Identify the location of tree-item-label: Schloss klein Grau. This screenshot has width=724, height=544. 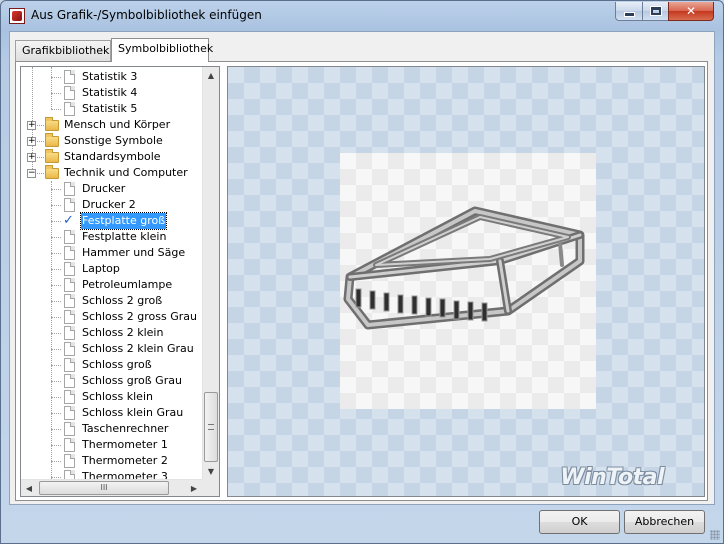
(133, 412).